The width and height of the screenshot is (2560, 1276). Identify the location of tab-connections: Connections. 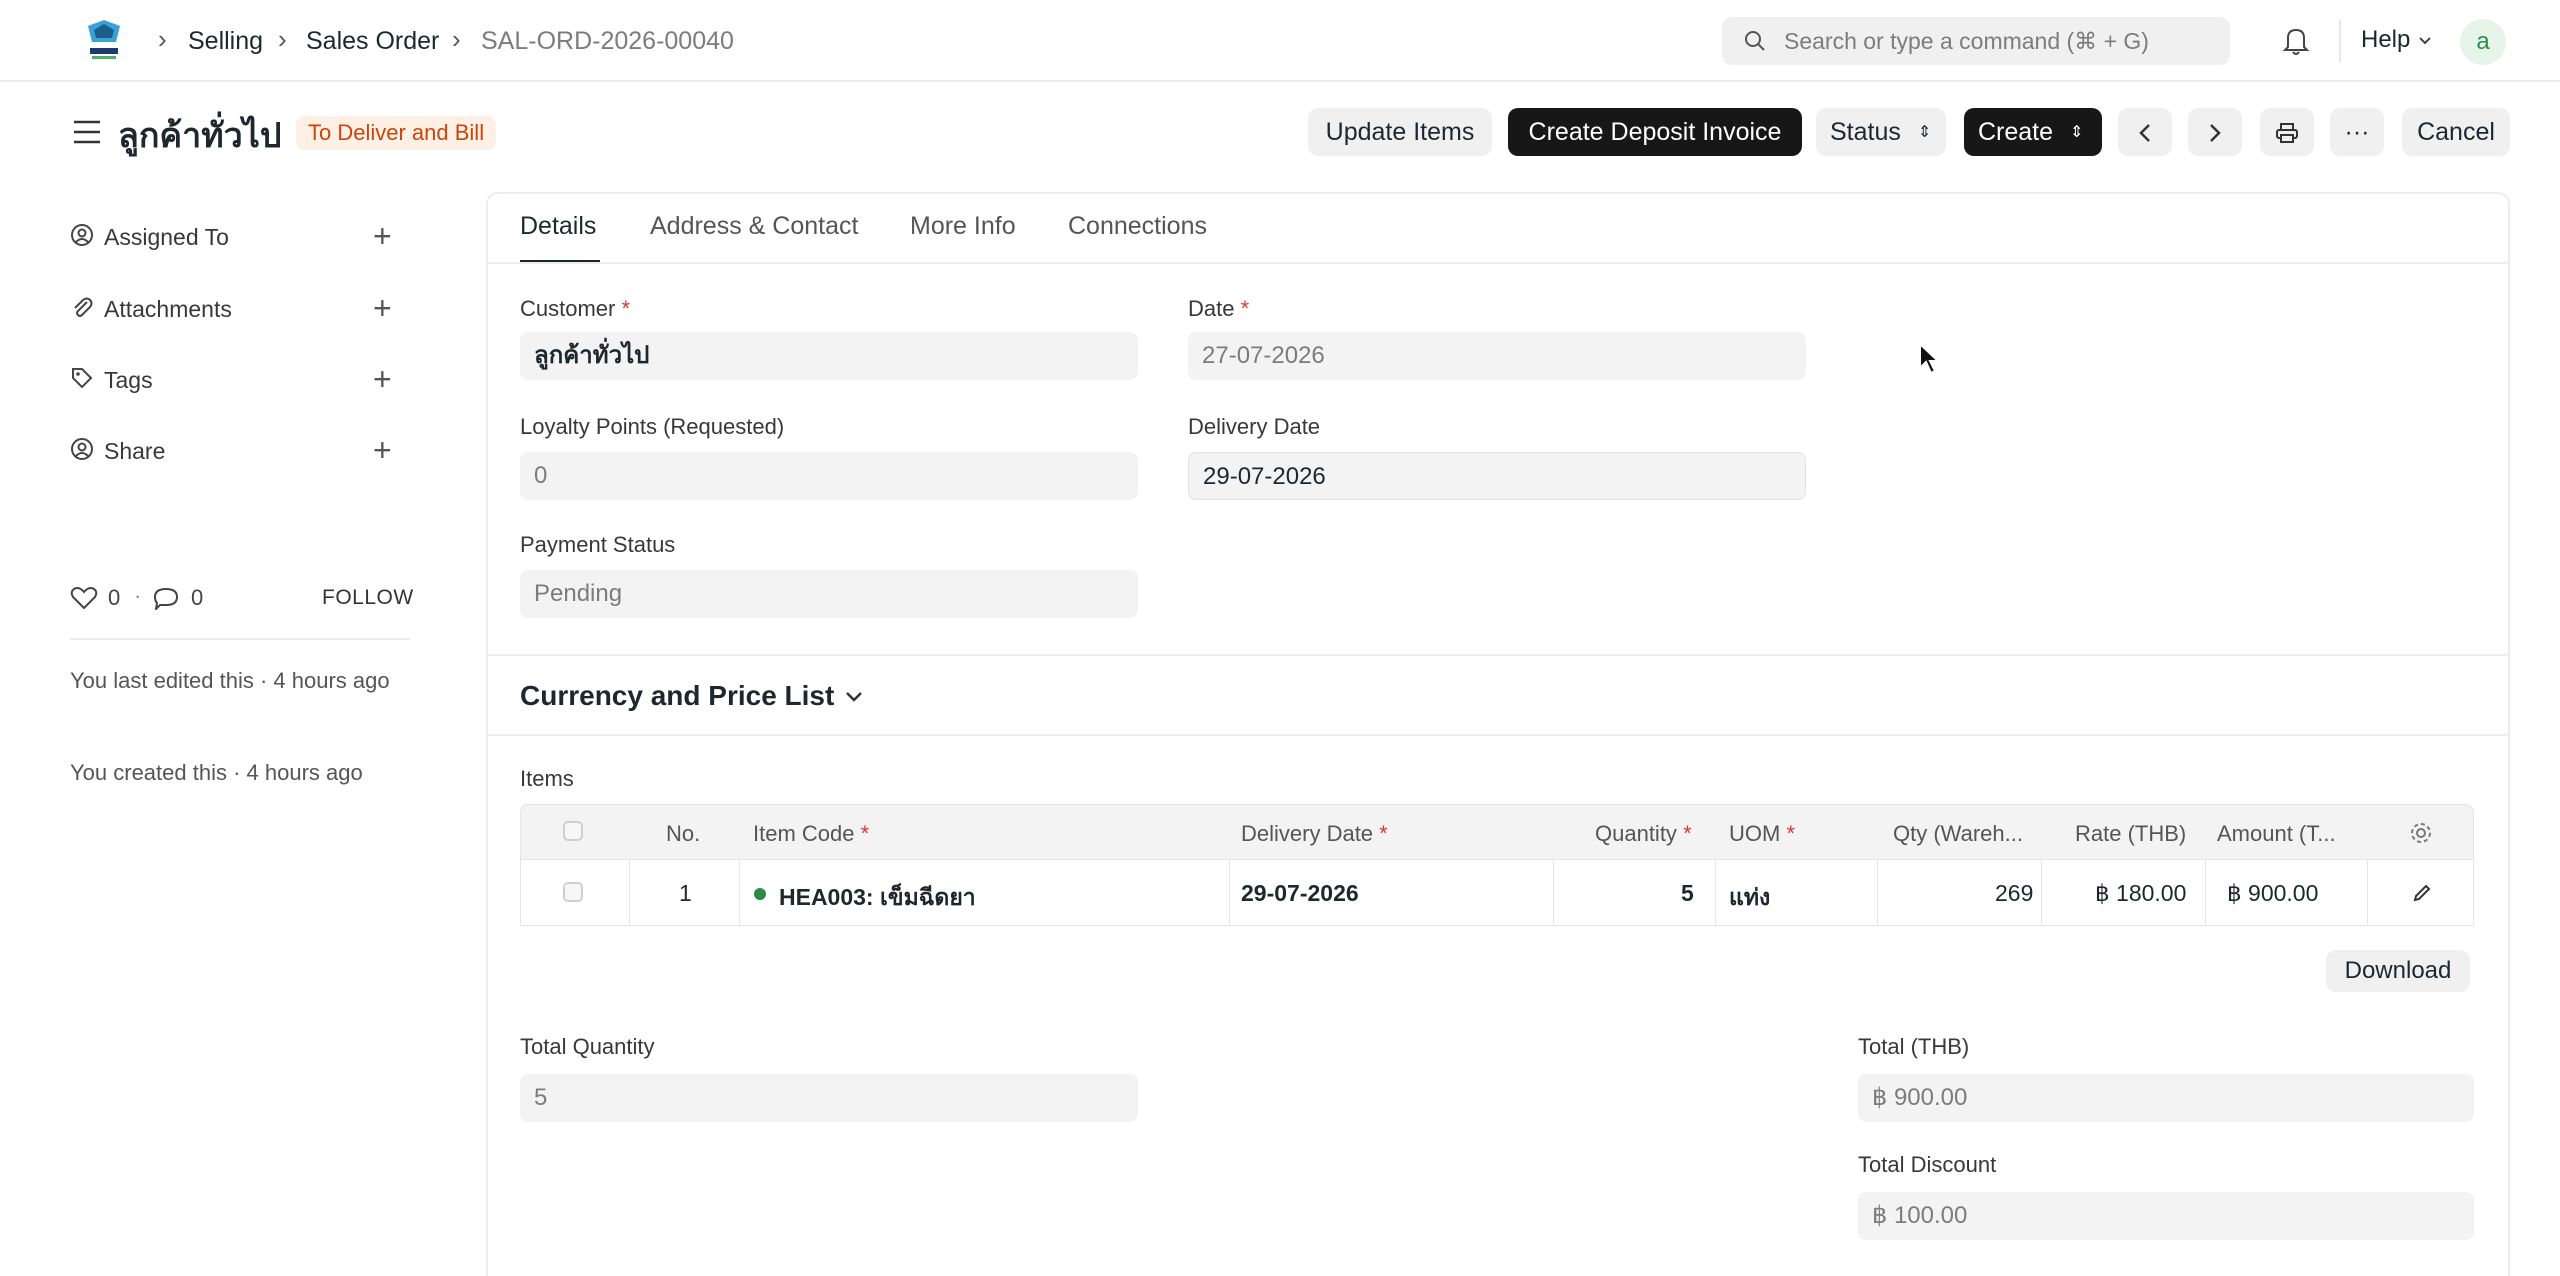
(1137, 226).